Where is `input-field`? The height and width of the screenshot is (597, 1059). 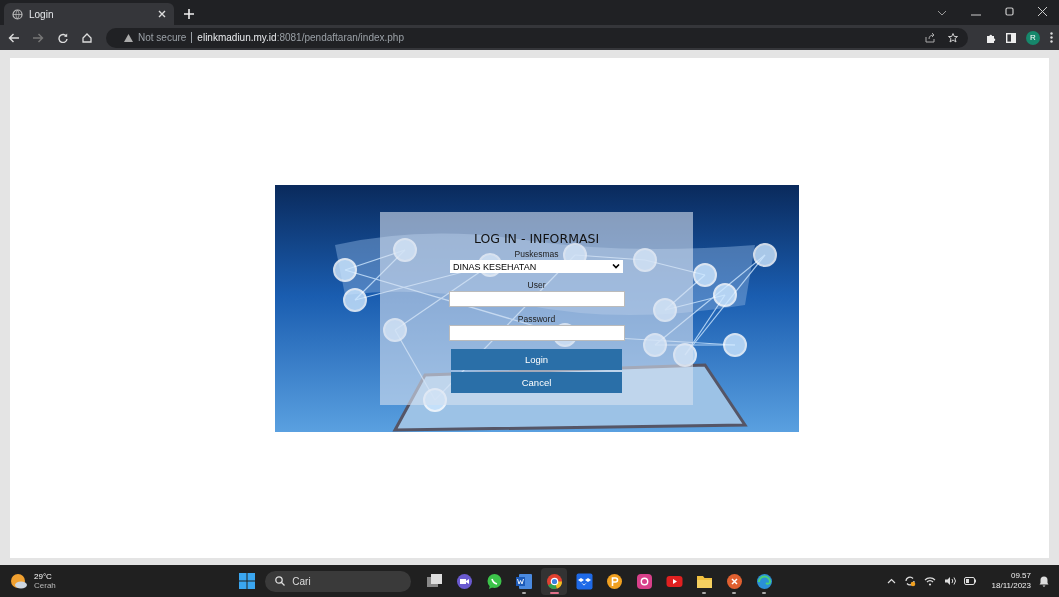
input-field is located at coordinates (536, 299).